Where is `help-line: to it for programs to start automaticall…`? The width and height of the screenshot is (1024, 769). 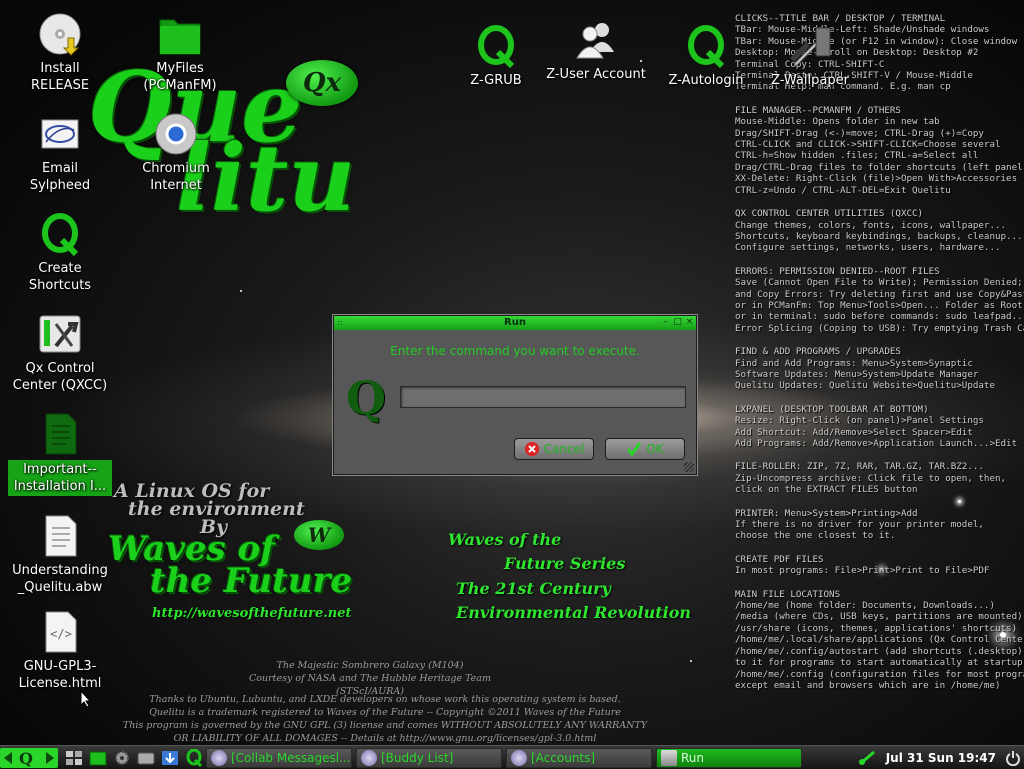
help-line: to it for programs to start automaticall… is located at coordinates (879, 663).